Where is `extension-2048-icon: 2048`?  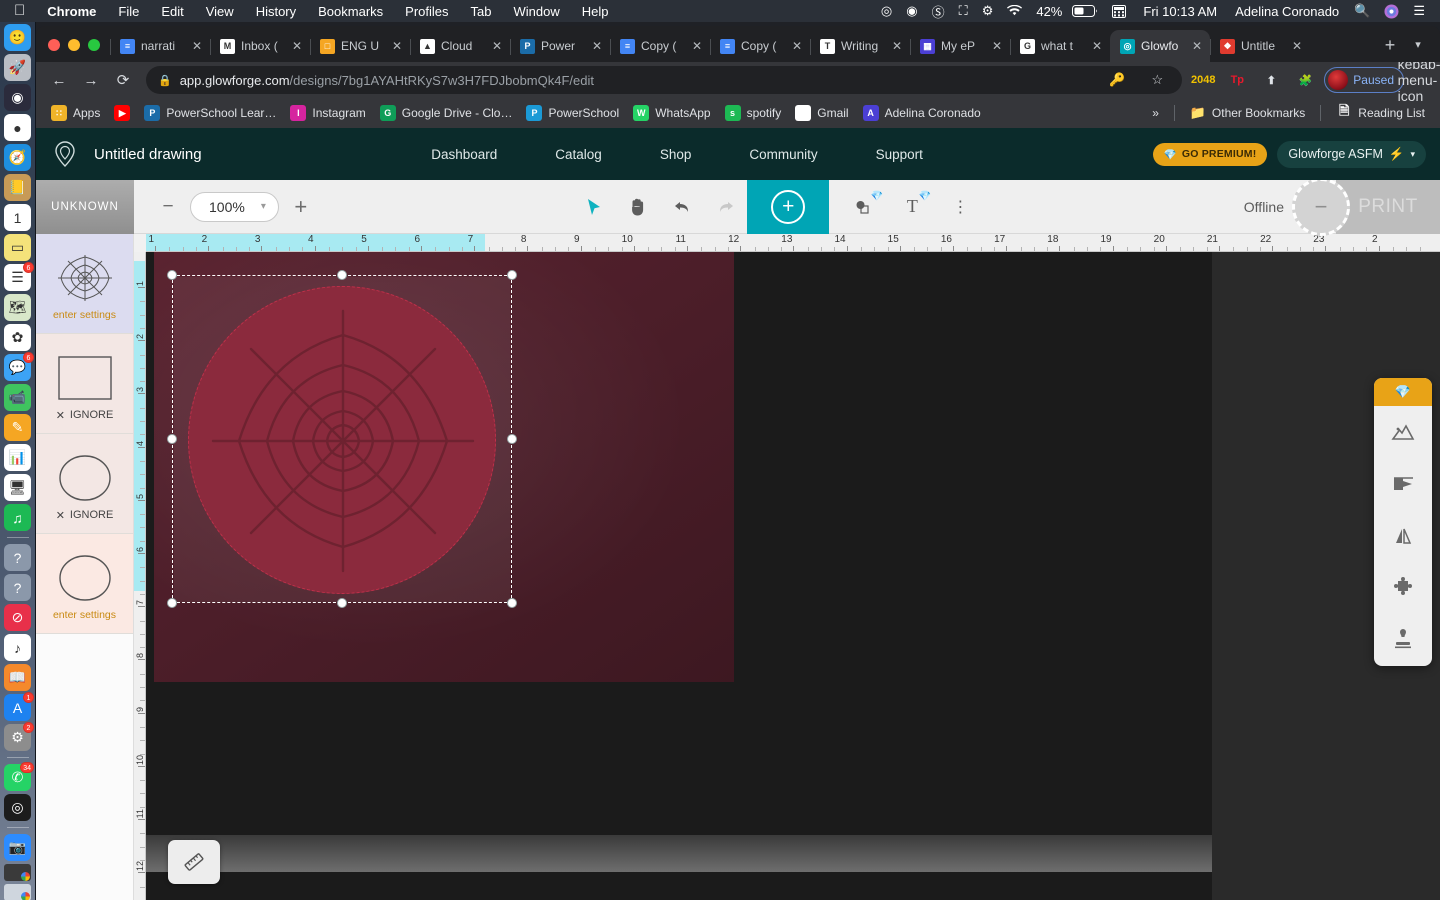 extension-2048-icon: 2048 is located at coordinates (1203, 80).